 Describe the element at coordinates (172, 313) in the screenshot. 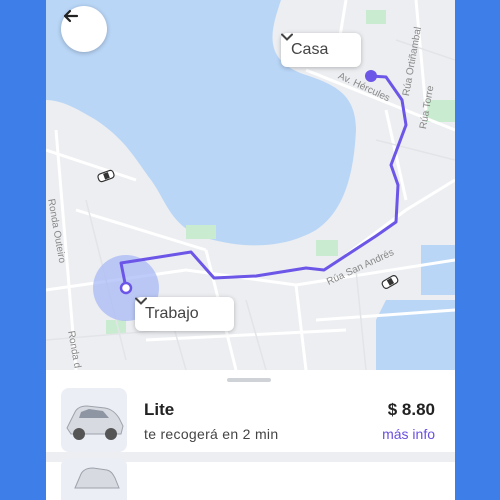

I see `destination-label: Trabajo` at that location.